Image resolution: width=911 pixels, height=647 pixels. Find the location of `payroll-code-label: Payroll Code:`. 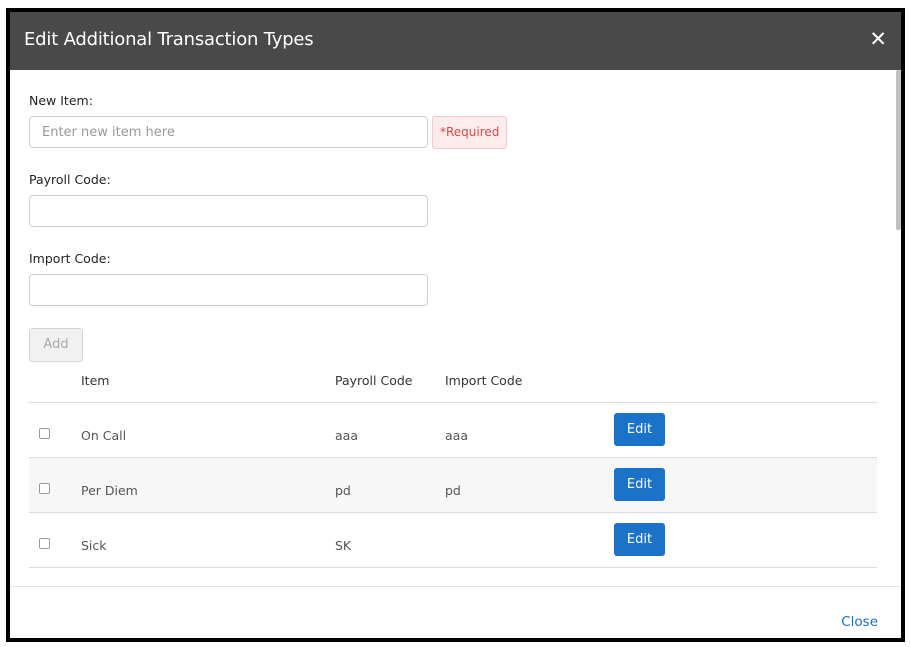

payroll-code-label: Payroll Code: is located at coordinates (70, 179).